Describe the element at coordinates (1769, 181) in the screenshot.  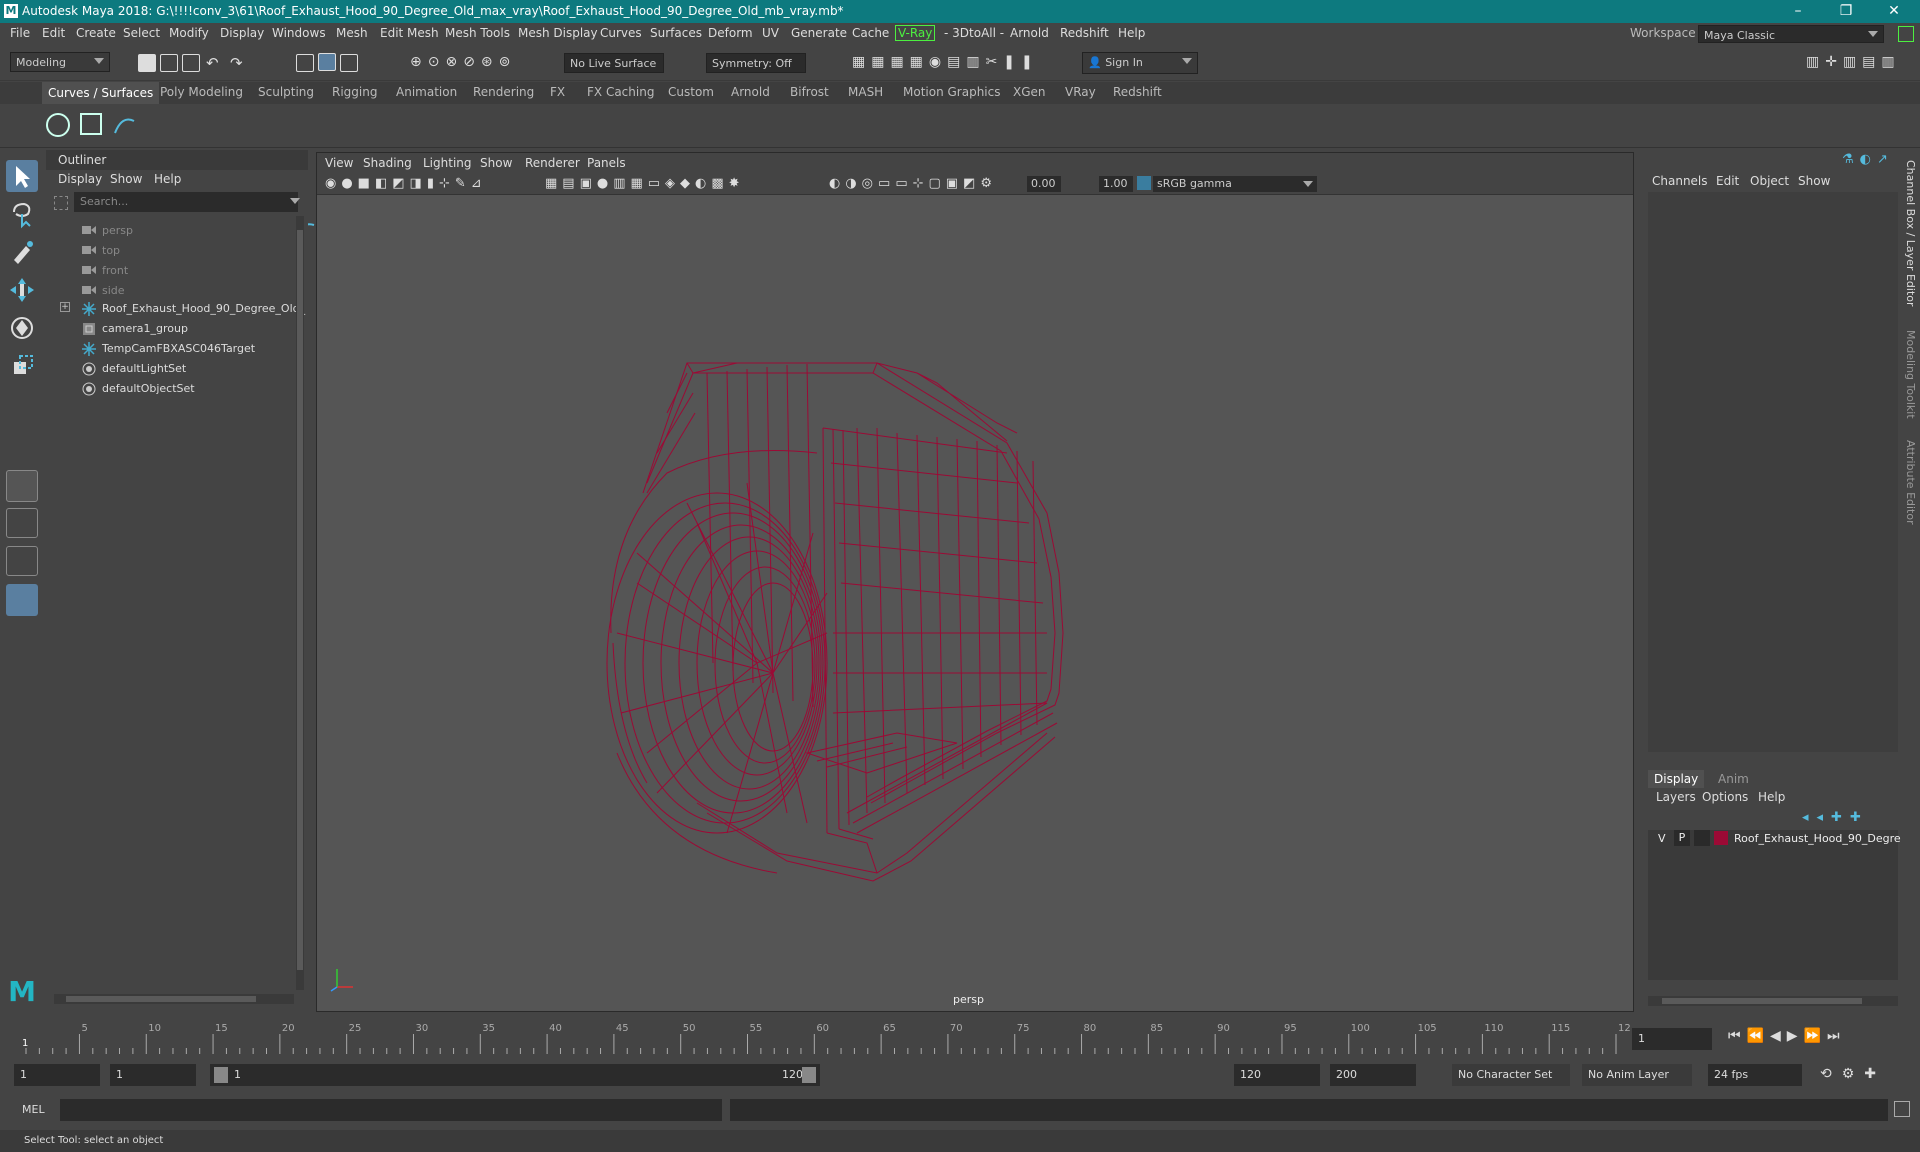
I see `channel-menu-object: Object` at that location.